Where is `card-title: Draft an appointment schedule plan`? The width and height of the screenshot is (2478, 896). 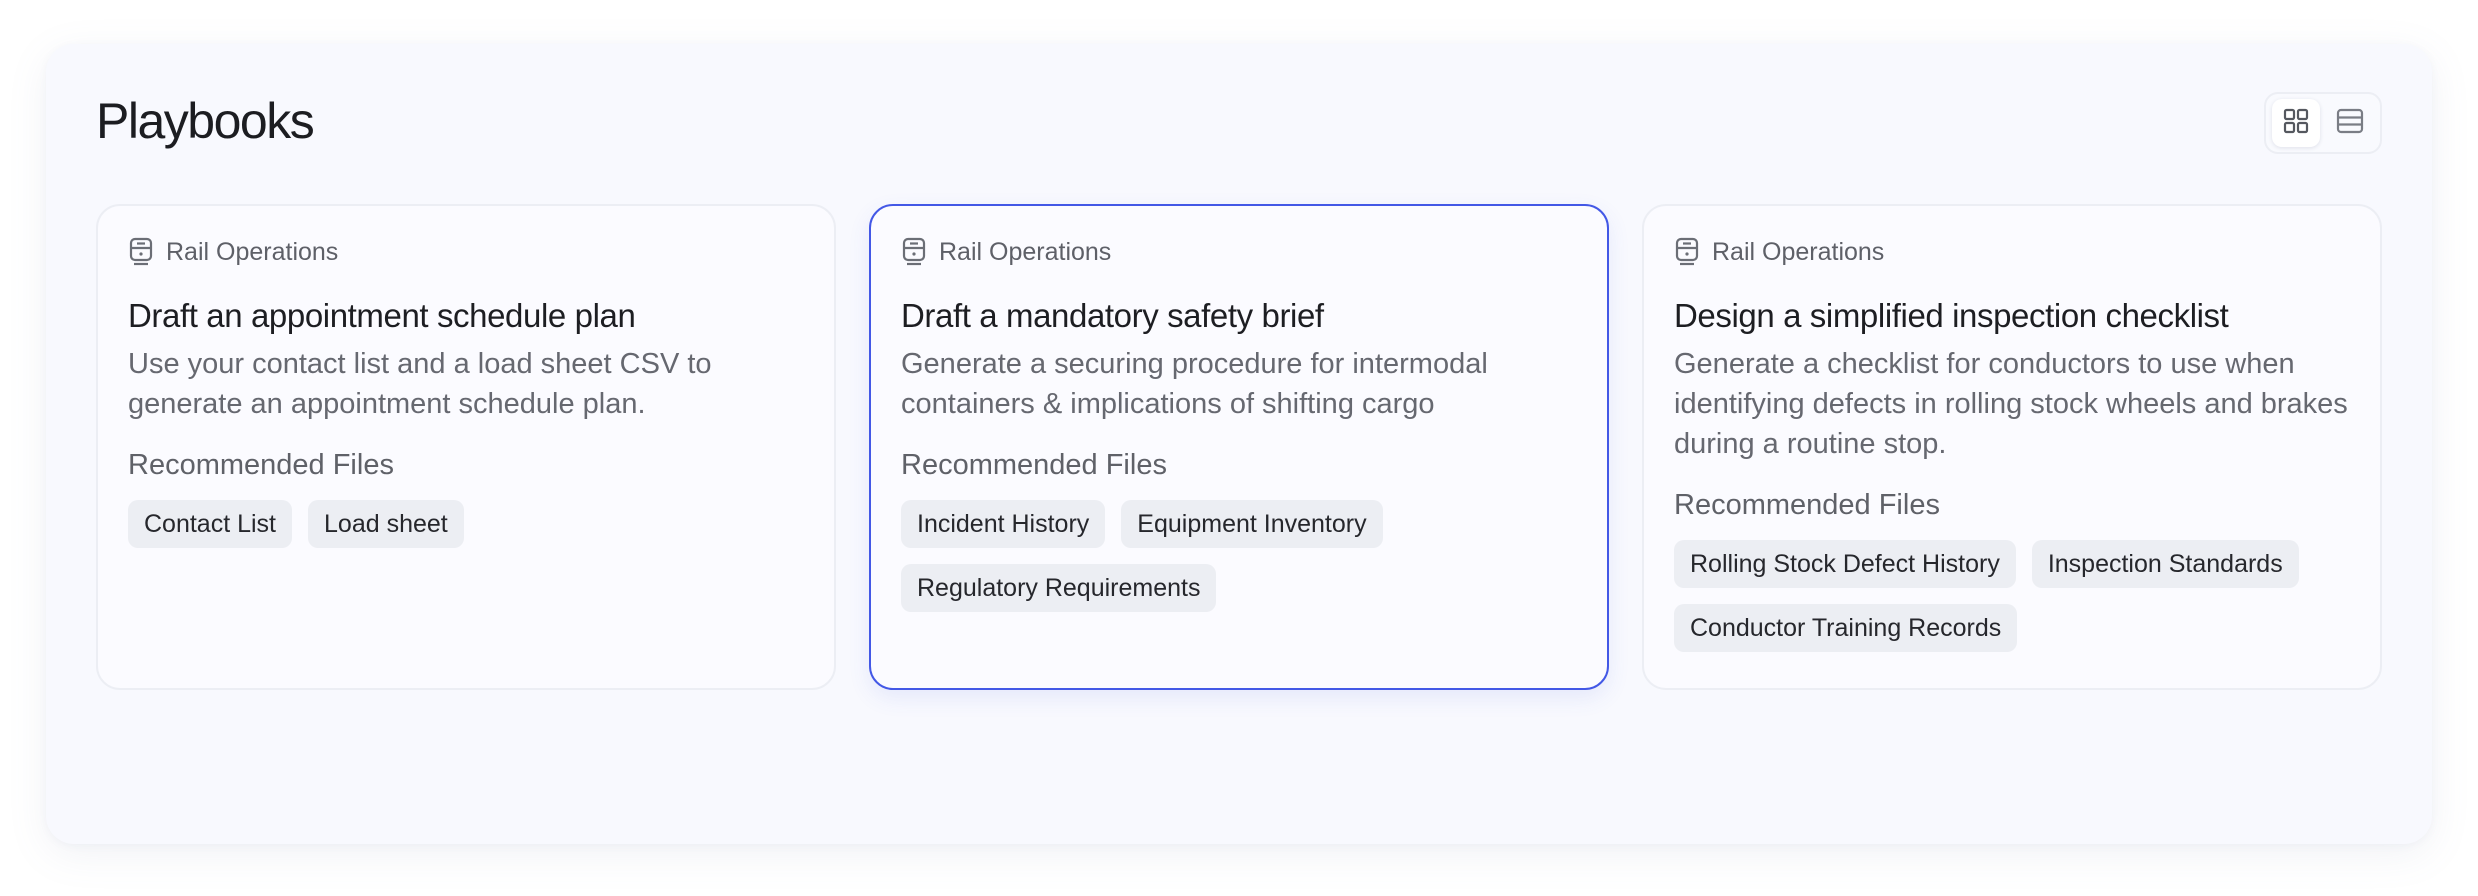 card-title: Draft an appointment schedule plan is located at coordinates (382, 315).